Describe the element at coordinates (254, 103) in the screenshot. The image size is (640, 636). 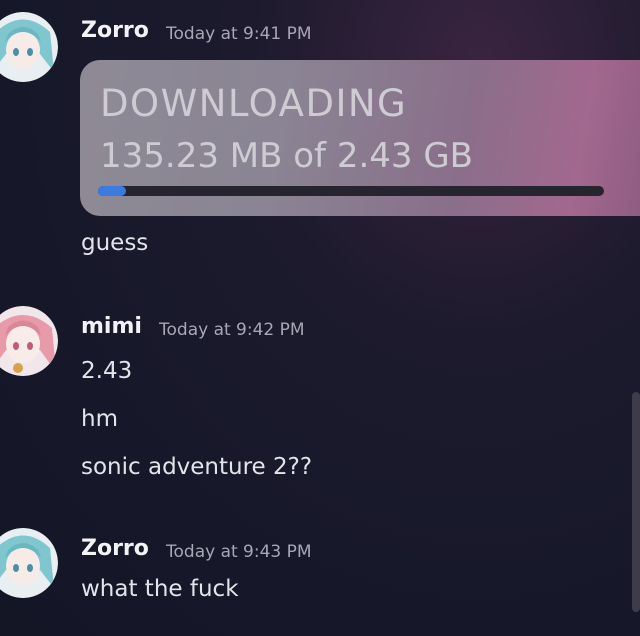
I see `download-title: DOWNLOADING` at that location.